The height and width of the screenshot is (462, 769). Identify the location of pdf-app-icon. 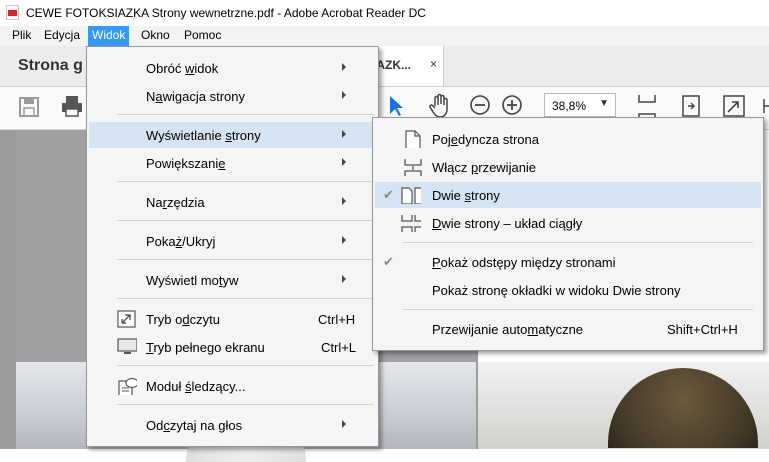
(12, 12).